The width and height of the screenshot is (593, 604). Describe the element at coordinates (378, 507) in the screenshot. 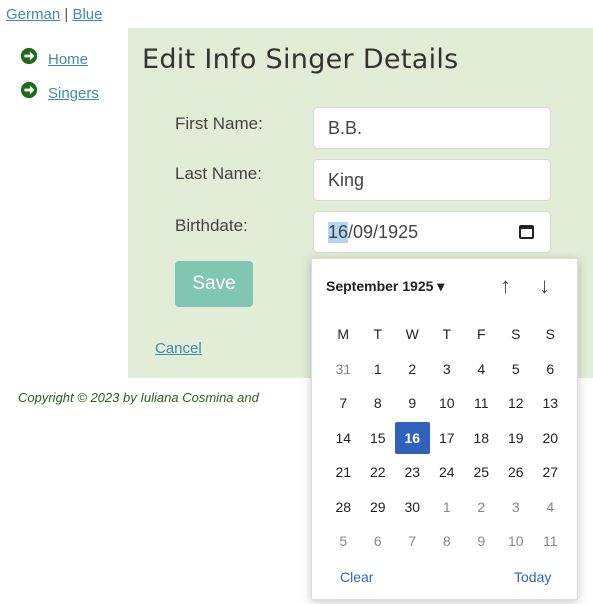

I see `day-cell: 29` at that location.